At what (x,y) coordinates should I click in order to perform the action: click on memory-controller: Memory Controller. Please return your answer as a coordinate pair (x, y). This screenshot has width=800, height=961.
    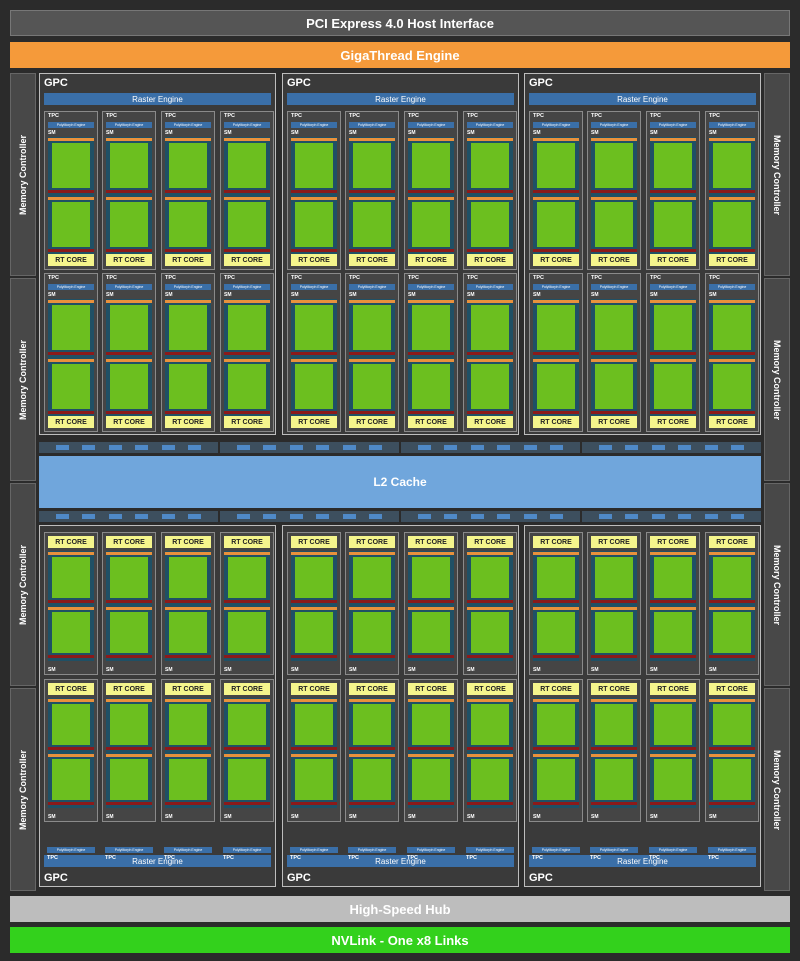
    Looking at the image, I should click on (23, 379).